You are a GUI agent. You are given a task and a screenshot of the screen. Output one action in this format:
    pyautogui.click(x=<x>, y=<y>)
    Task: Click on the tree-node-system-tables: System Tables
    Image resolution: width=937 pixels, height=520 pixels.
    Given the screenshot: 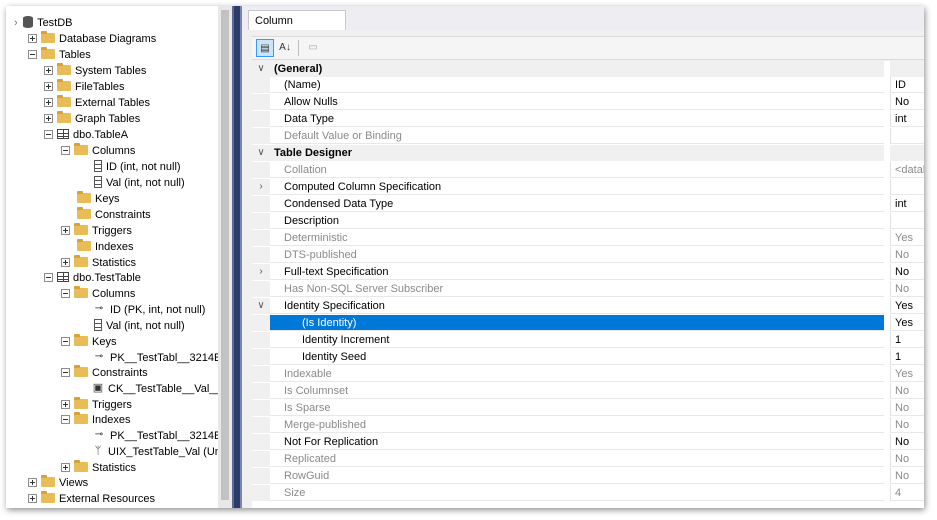 What is the action you would take?
    pyautogui.click(x=95, y=71)
    